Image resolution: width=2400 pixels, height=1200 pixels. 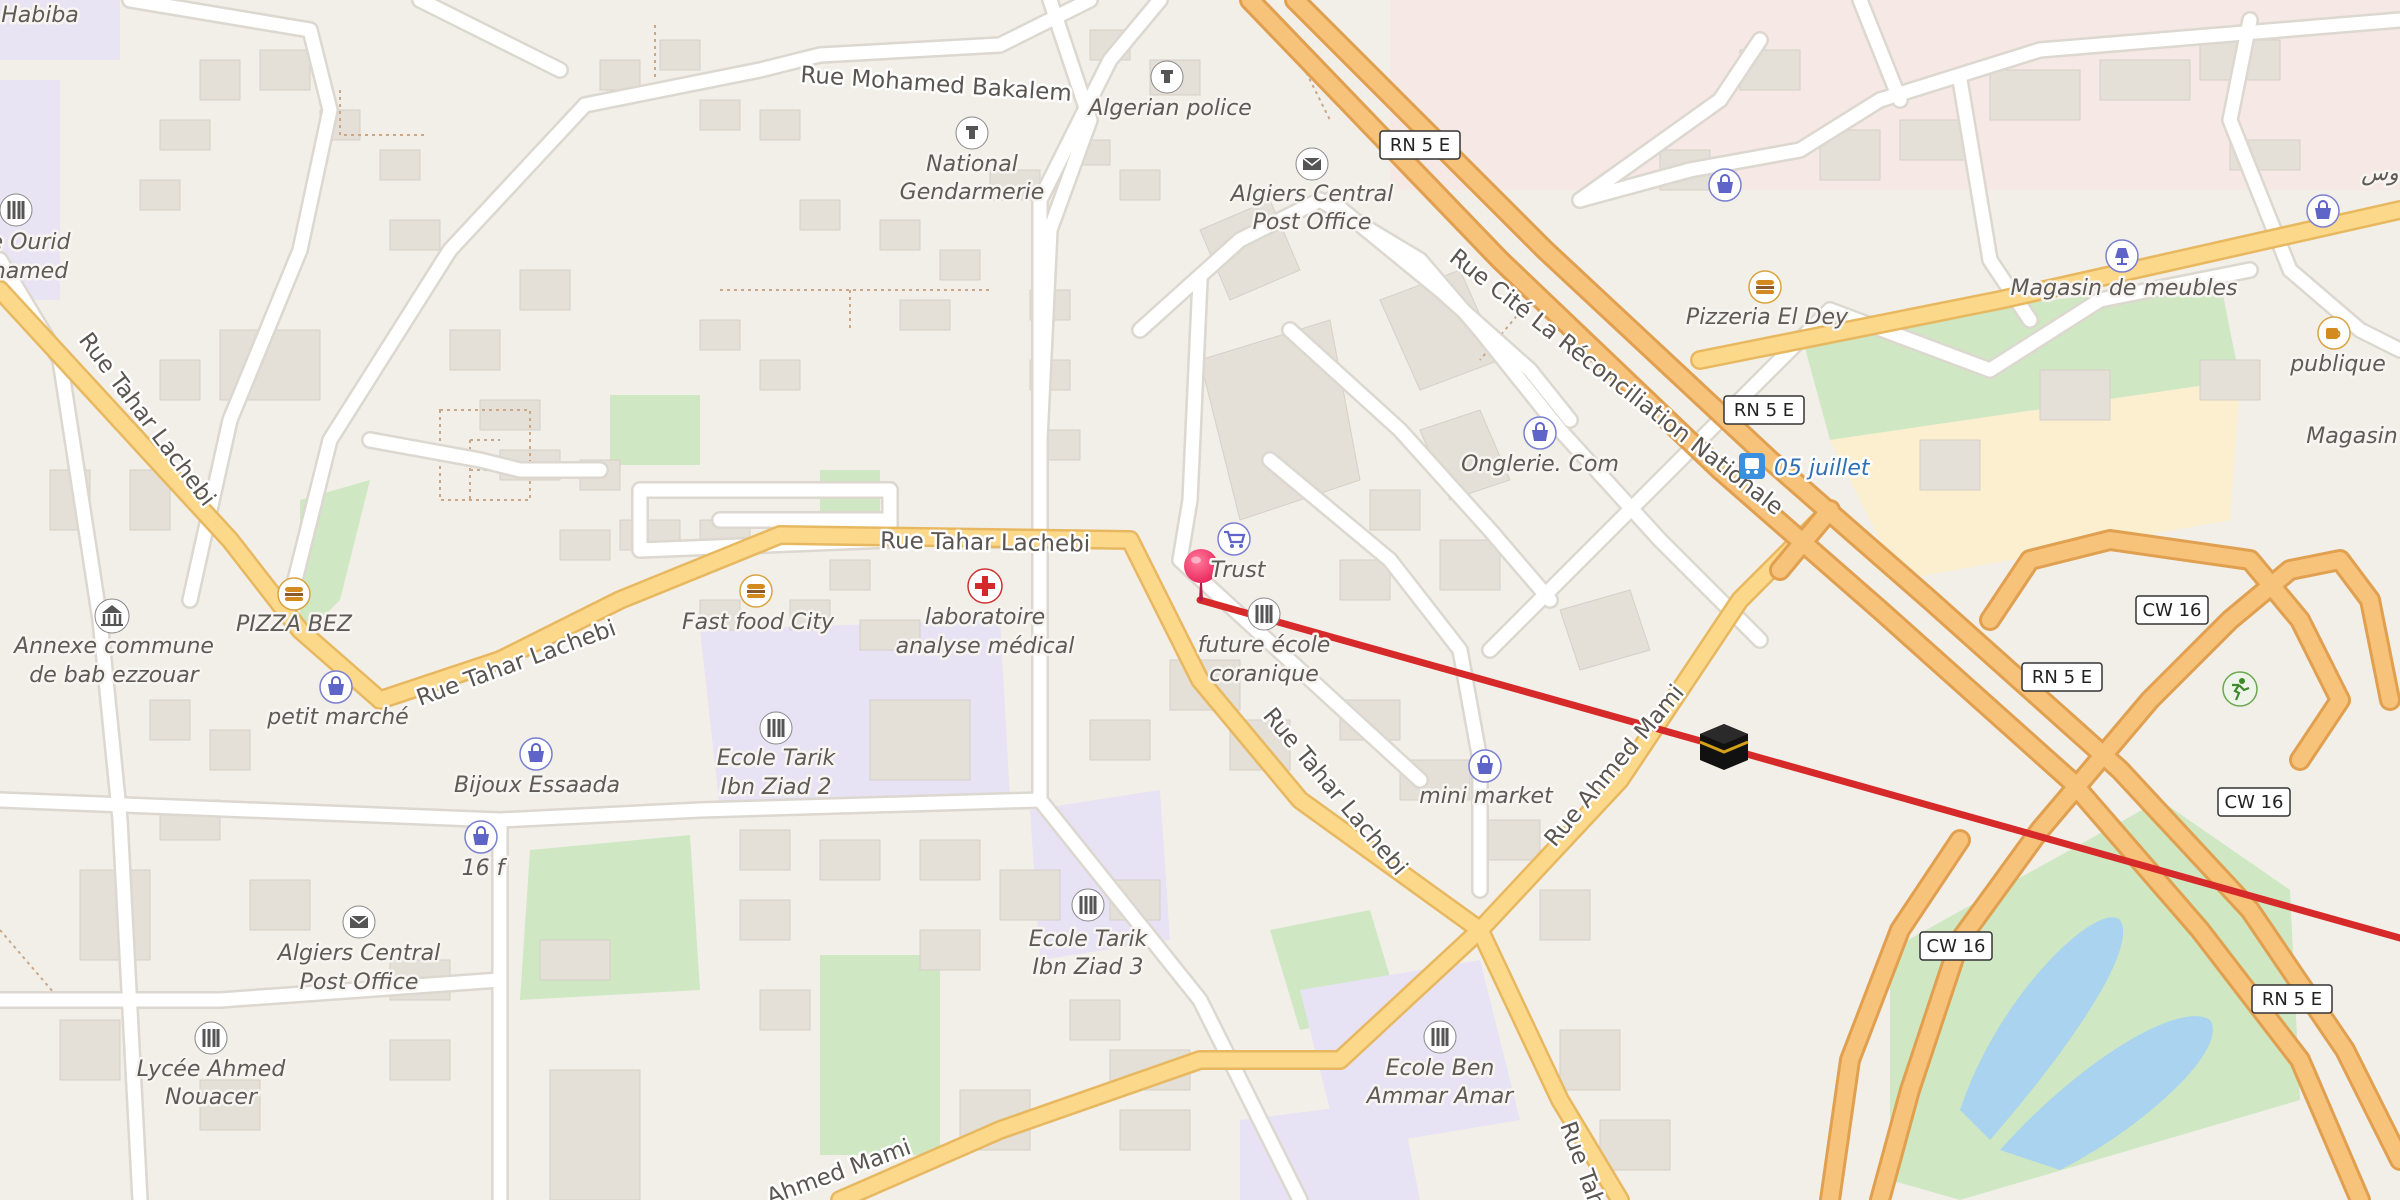 I want to click on poi-label: Trust, so click(x=1239, y=570).